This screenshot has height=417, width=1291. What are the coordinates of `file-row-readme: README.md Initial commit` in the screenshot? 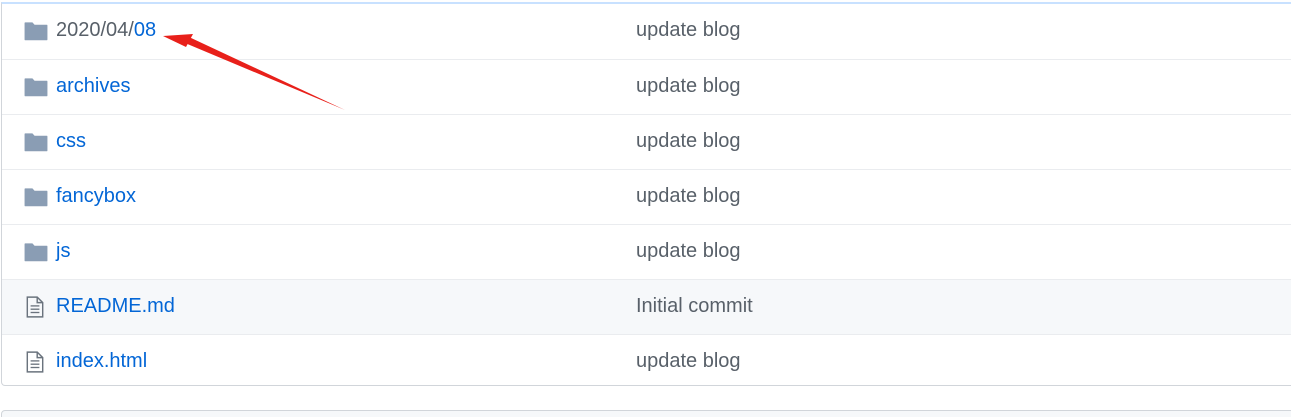 It's located at (646, 306).